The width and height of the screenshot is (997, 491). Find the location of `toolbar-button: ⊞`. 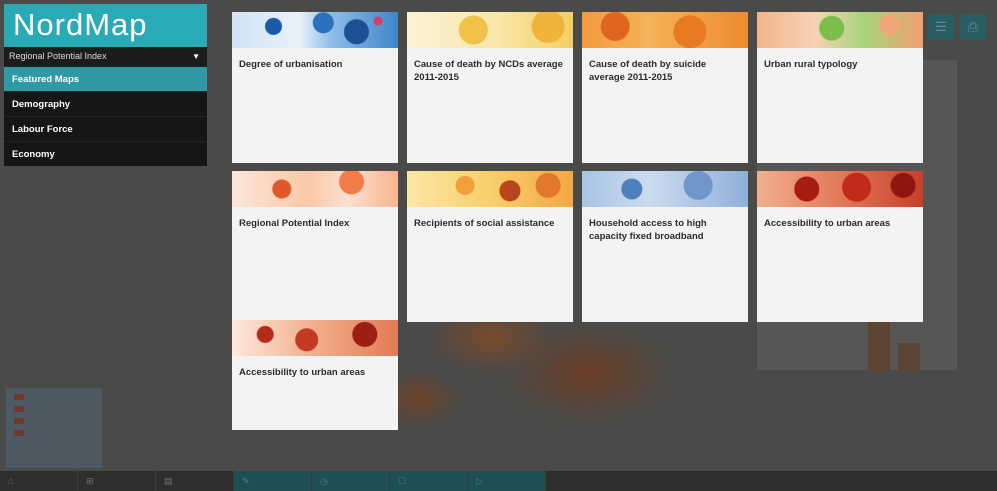

toolbar-button: ⊞ is located at coordinates (117, 481).